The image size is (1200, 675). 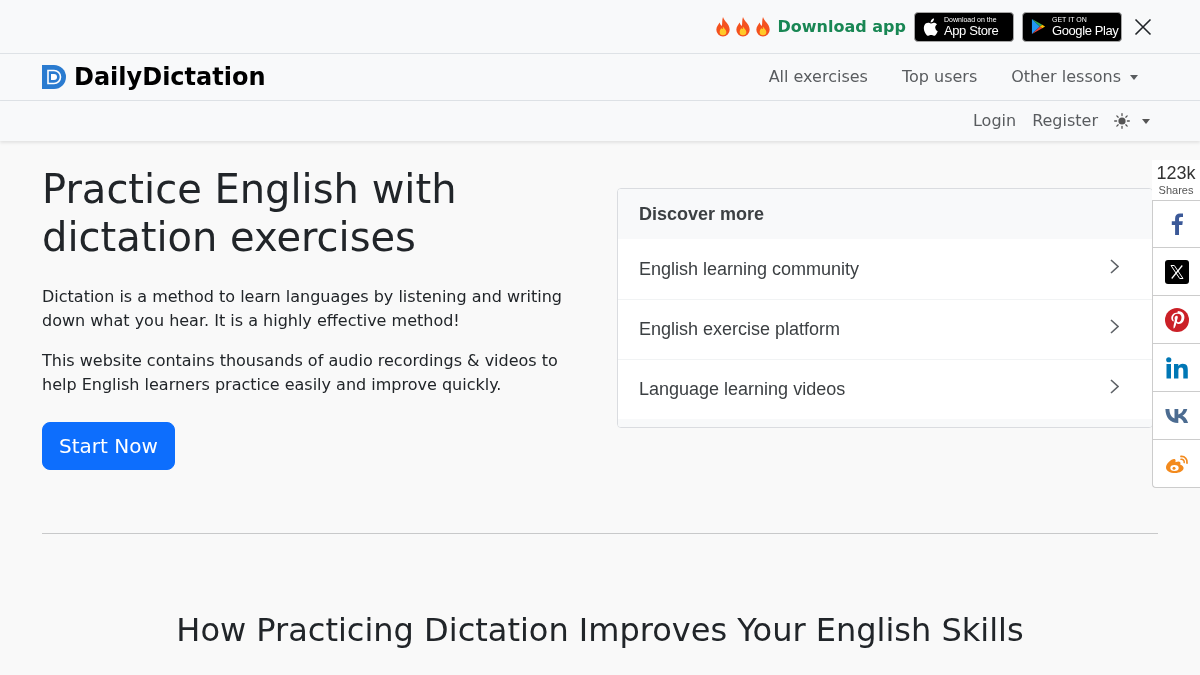 What do you see at coordinates (600, 630) in the screenshot?
I see `section-title: How Practicing Dictation Improves Your English Skills` at bounding box center [600, 630].